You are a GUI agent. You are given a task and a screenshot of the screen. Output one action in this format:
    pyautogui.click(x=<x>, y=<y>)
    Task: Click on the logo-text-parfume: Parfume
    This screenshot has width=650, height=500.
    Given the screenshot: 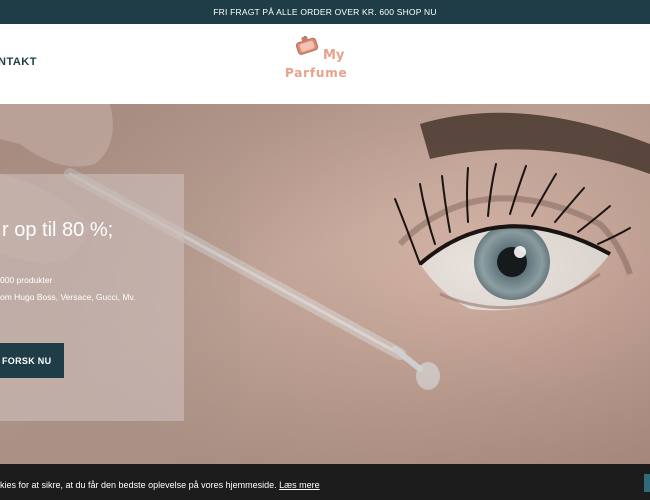 What is the action you would take?
    pyautogui.click(x=316, y=73)
    